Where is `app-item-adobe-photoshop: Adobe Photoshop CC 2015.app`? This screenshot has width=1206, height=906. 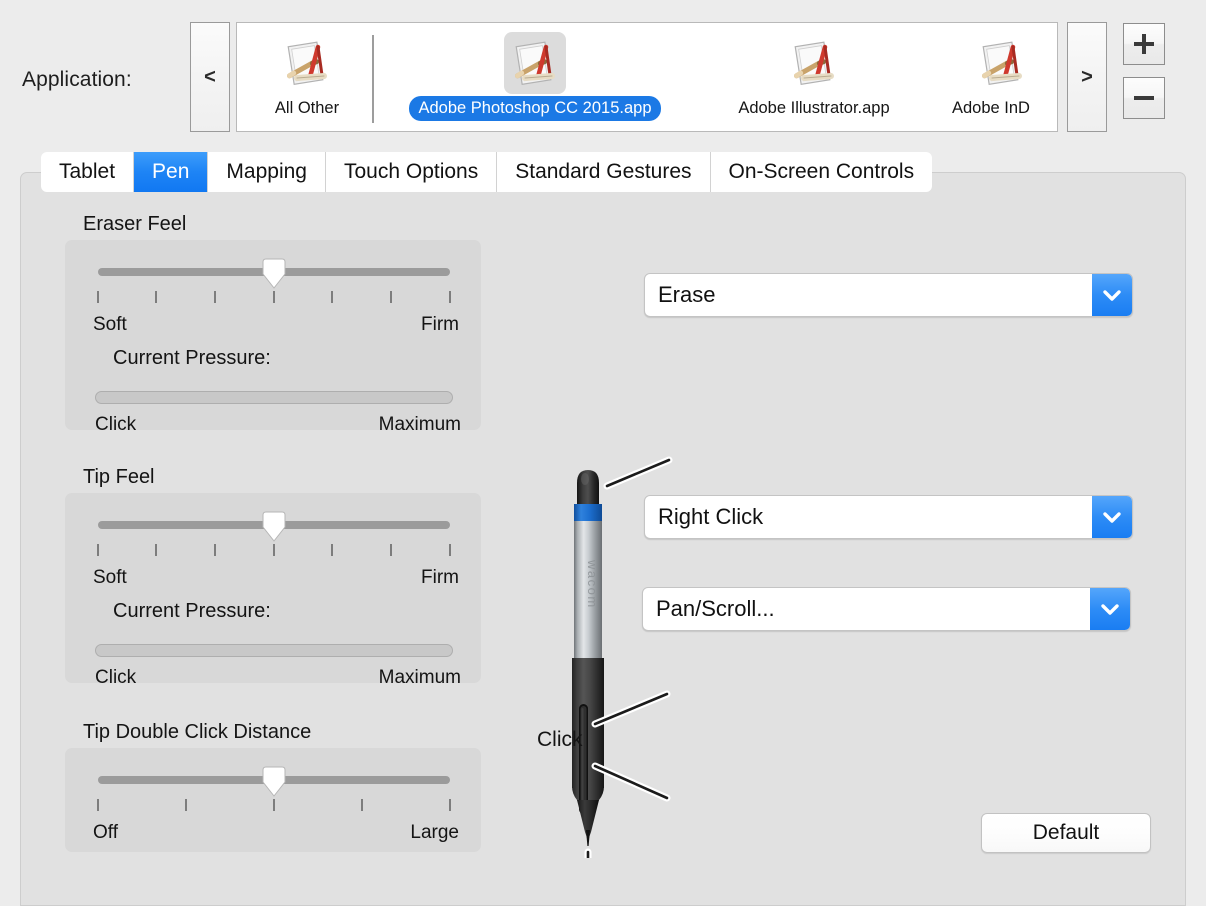
app-item-adobe-photoshop: Adobe Photoshop CC 2015.app is located at coordinates (535, 77).